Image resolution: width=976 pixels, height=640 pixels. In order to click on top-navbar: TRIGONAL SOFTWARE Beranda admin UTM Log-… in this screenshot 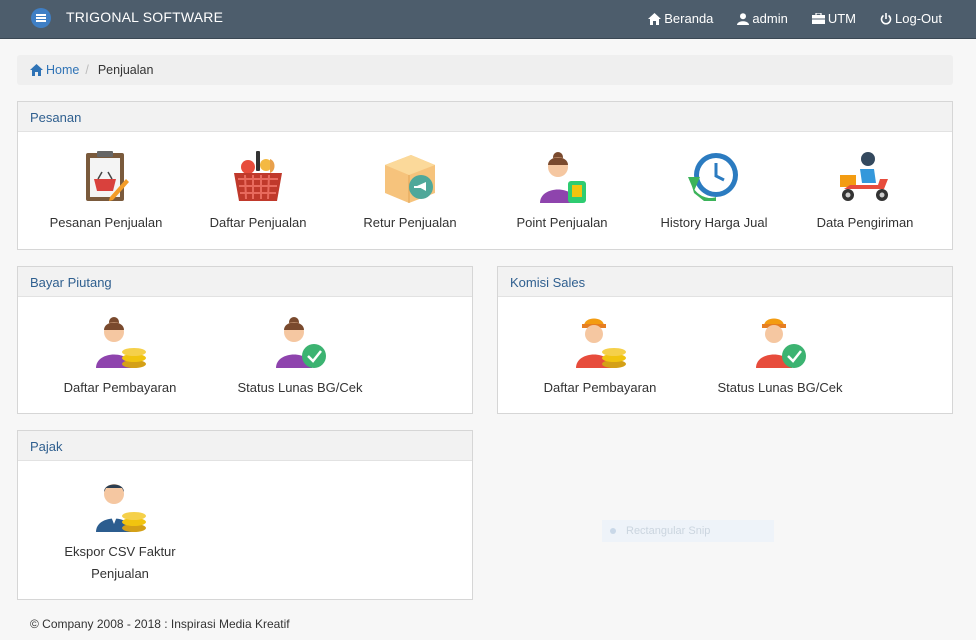, I will do `click(488, 19)`.